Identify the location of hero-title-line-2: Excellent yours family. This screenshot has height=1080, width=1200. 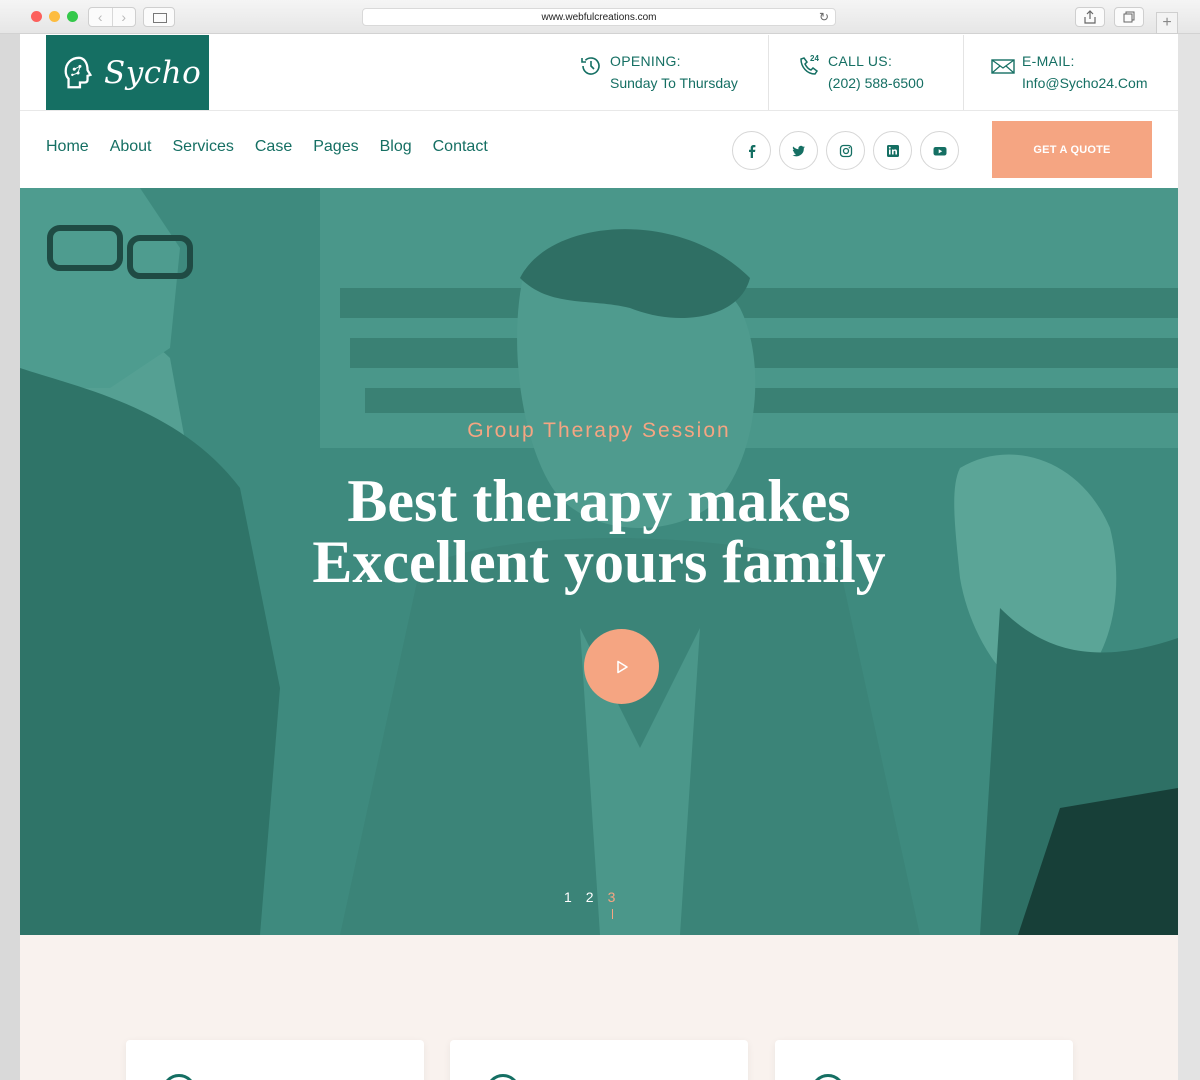
(599, 562).